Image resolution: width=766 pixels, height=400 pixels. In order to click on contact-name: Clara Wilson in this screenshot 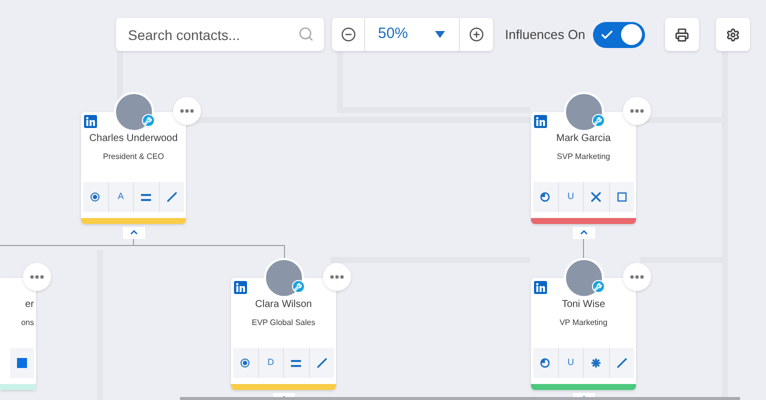, I will do `click(283, 304)`.